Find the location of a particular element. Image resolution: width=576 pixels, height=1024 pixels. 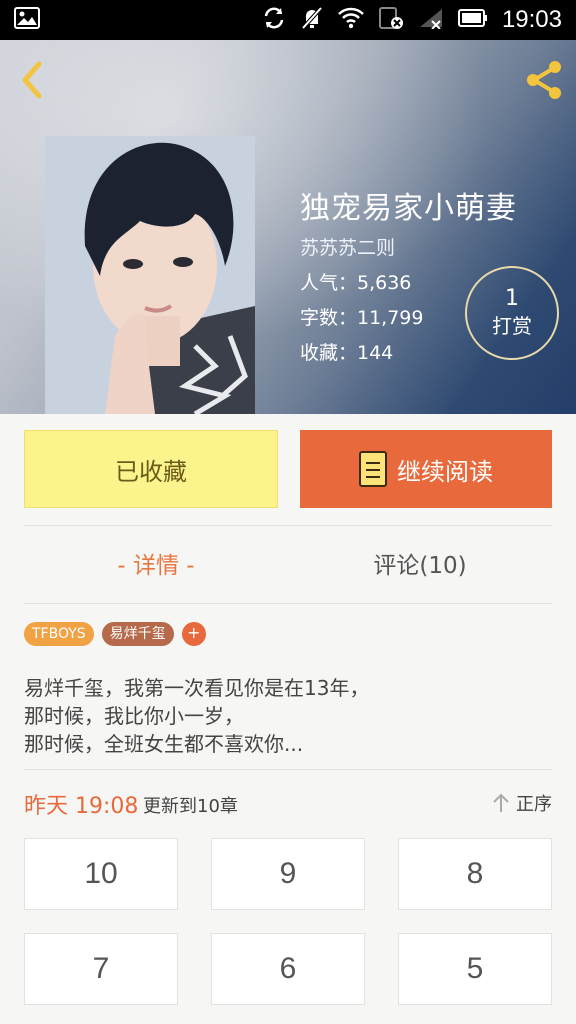

arrow-up-icon is located at coordinates (501, 802).